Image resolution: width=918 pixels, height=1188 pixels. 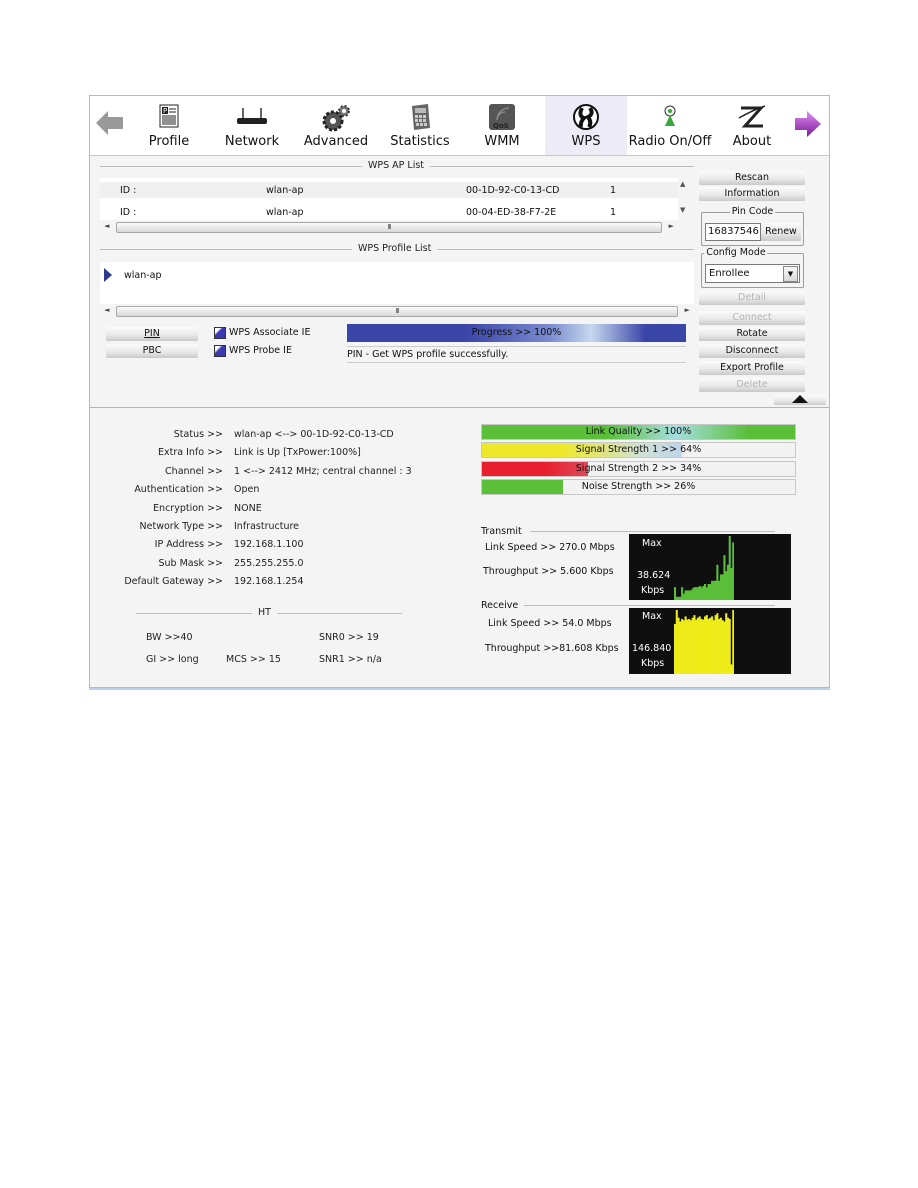 What do you see at coordinates (336, 125) in the screenshot?
I see `tab-advanced: Advanced` at bounding box center [336, 125].